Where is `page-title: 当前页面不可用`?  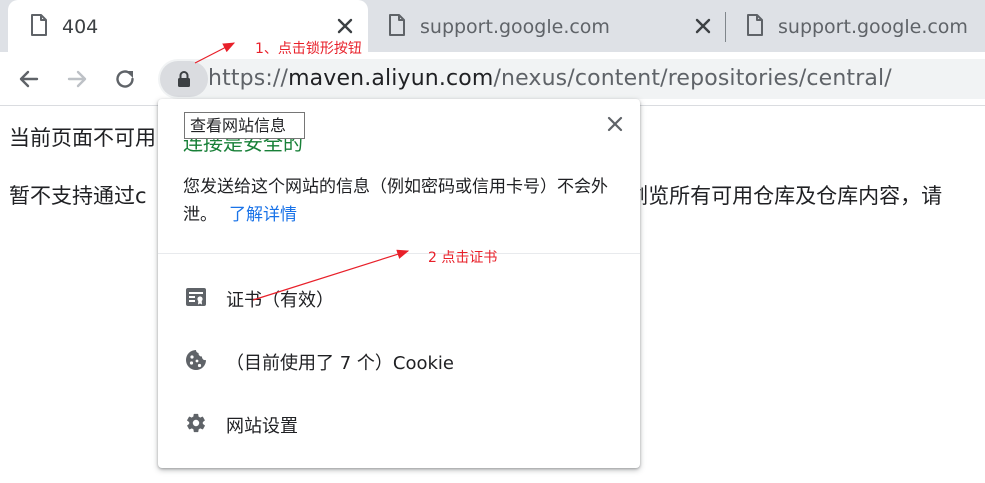
page-title: 当前页面不可用 is located at coordinates (82, 138).